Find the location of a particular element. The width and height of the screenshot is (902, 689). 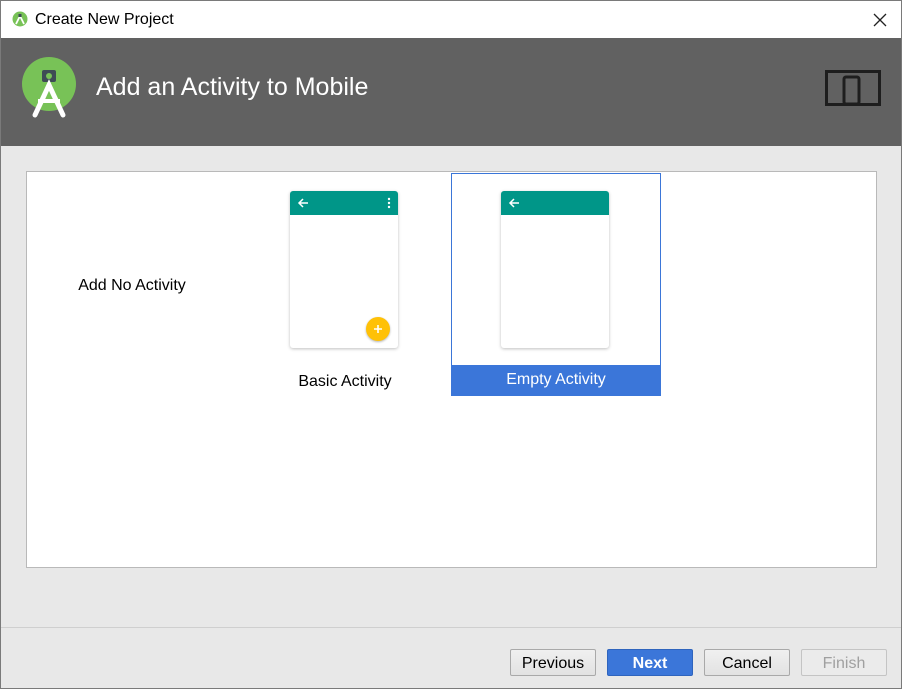

close-icon is located at coordinates (880, 20).